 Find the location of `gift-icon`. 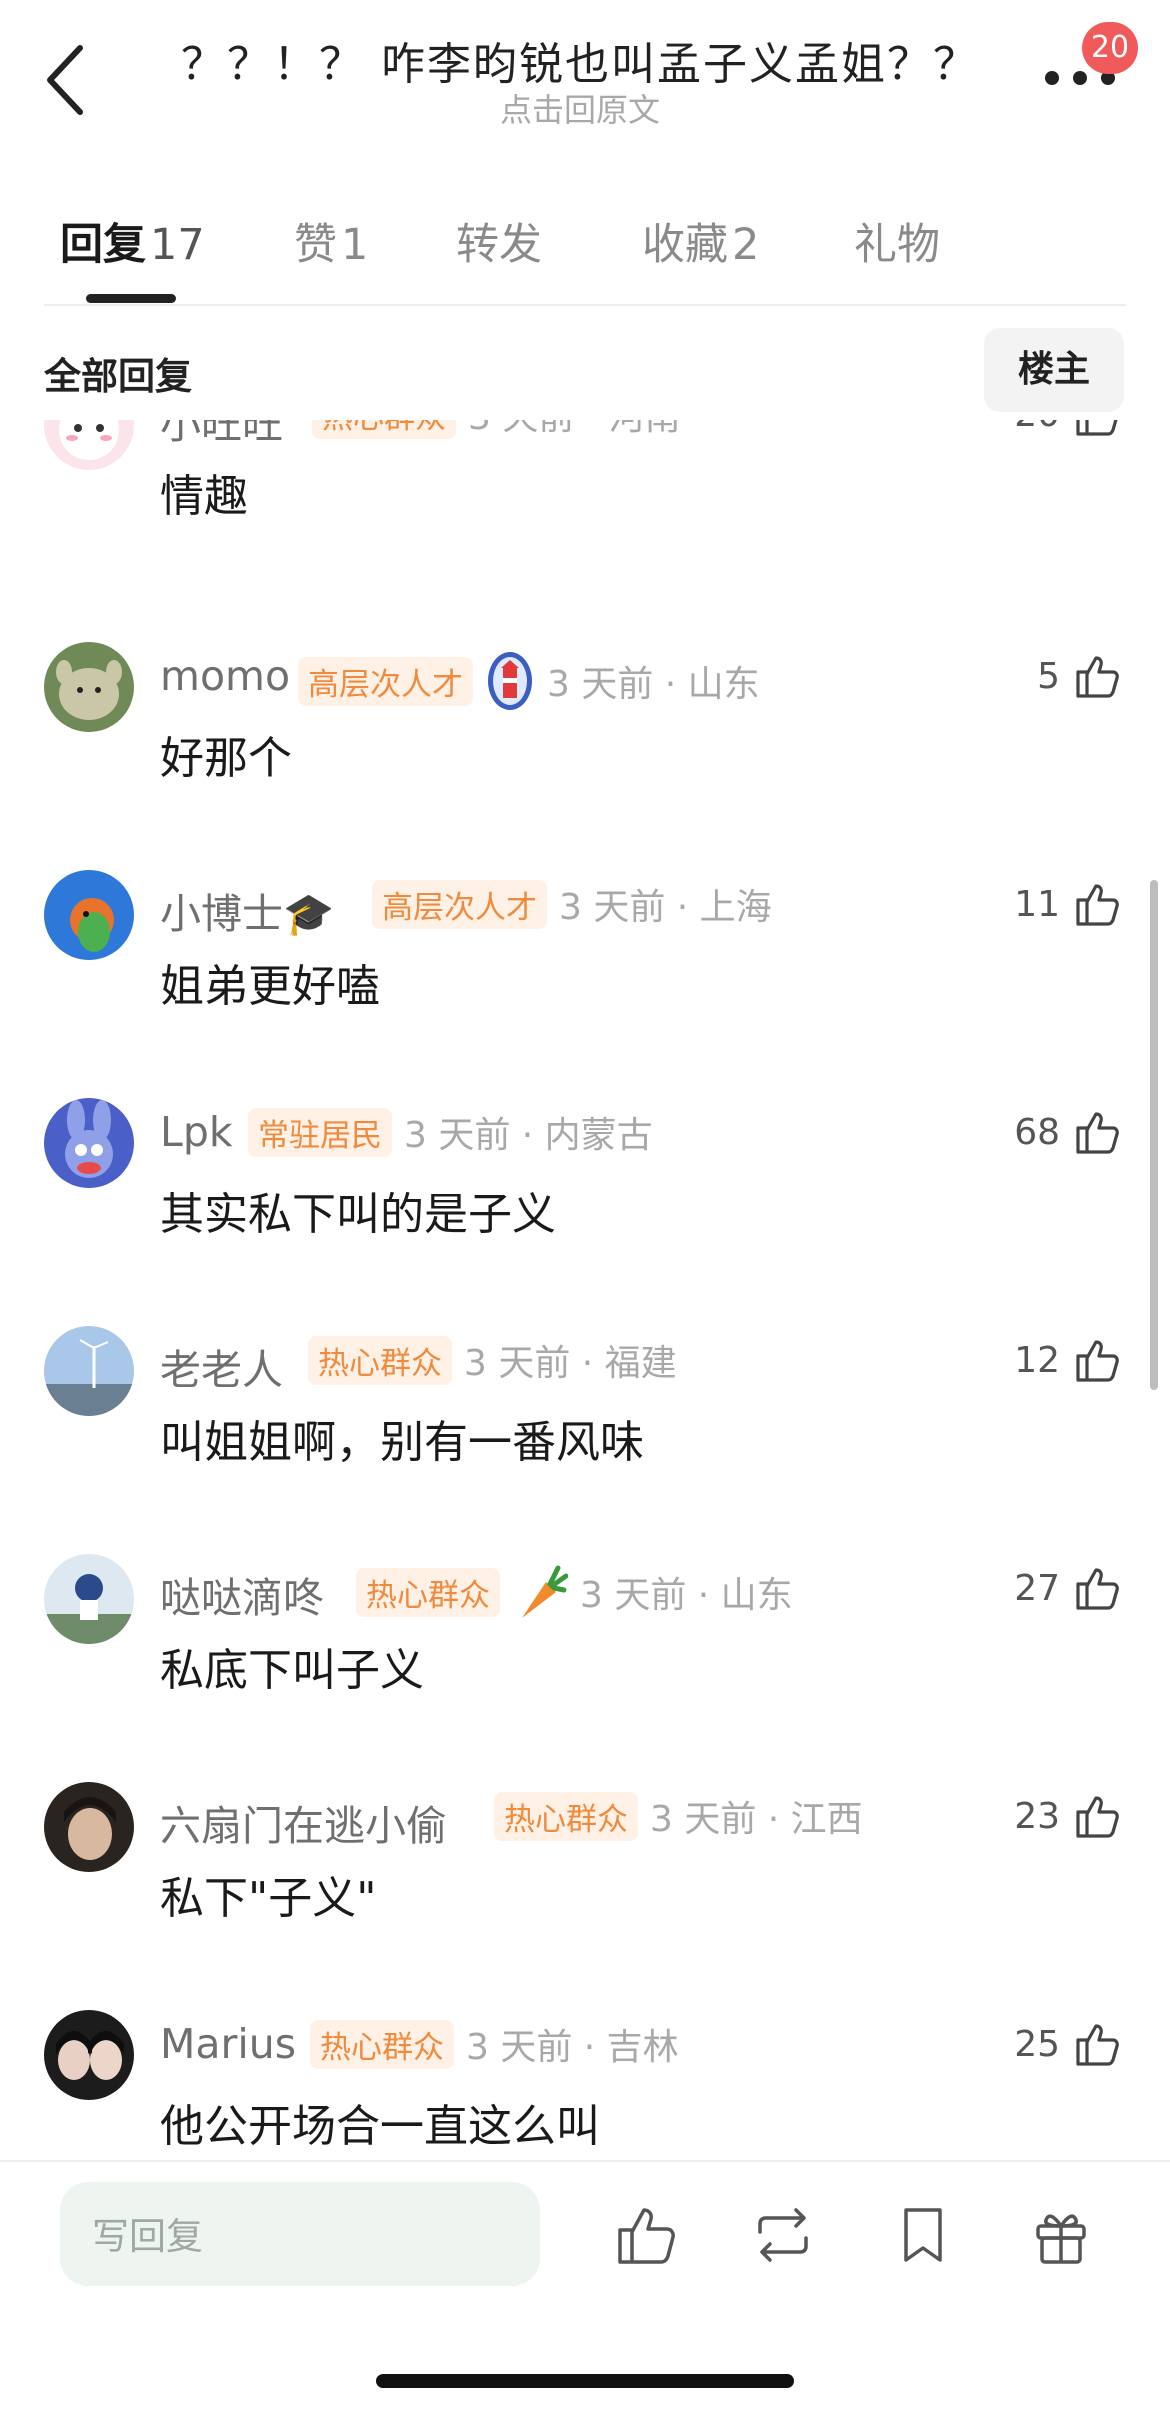

gift-icon is located at coordinates (1061, 2235).